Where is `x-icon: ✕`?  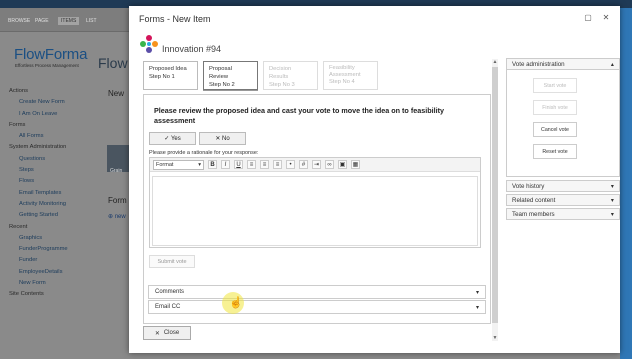
x-icon: ✕ is located at coordinates (218, 139).